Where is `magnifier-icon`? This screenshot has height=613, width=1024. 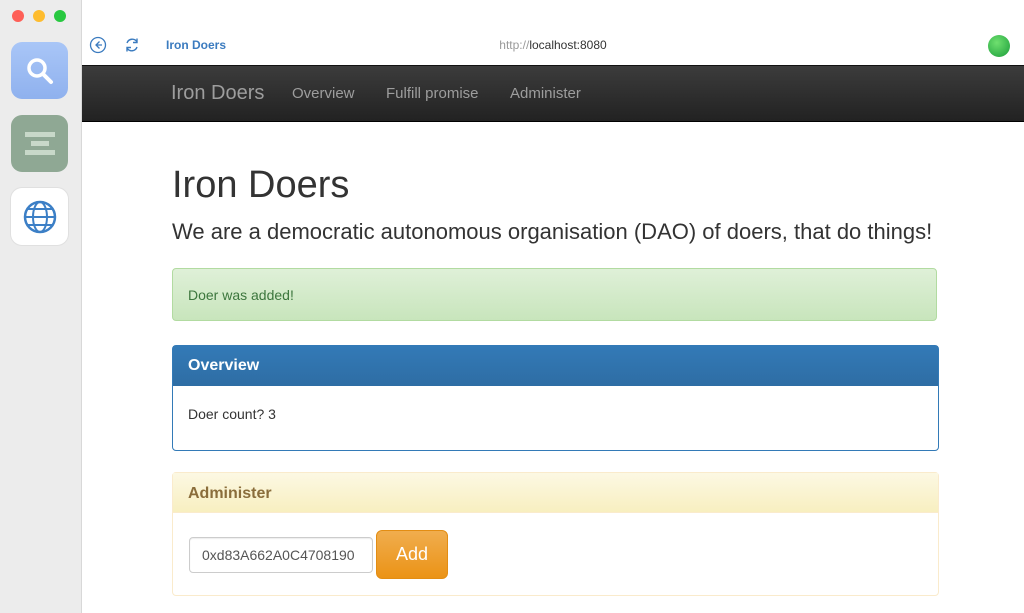
magnifier-icon is located at coordinates (39, 70).